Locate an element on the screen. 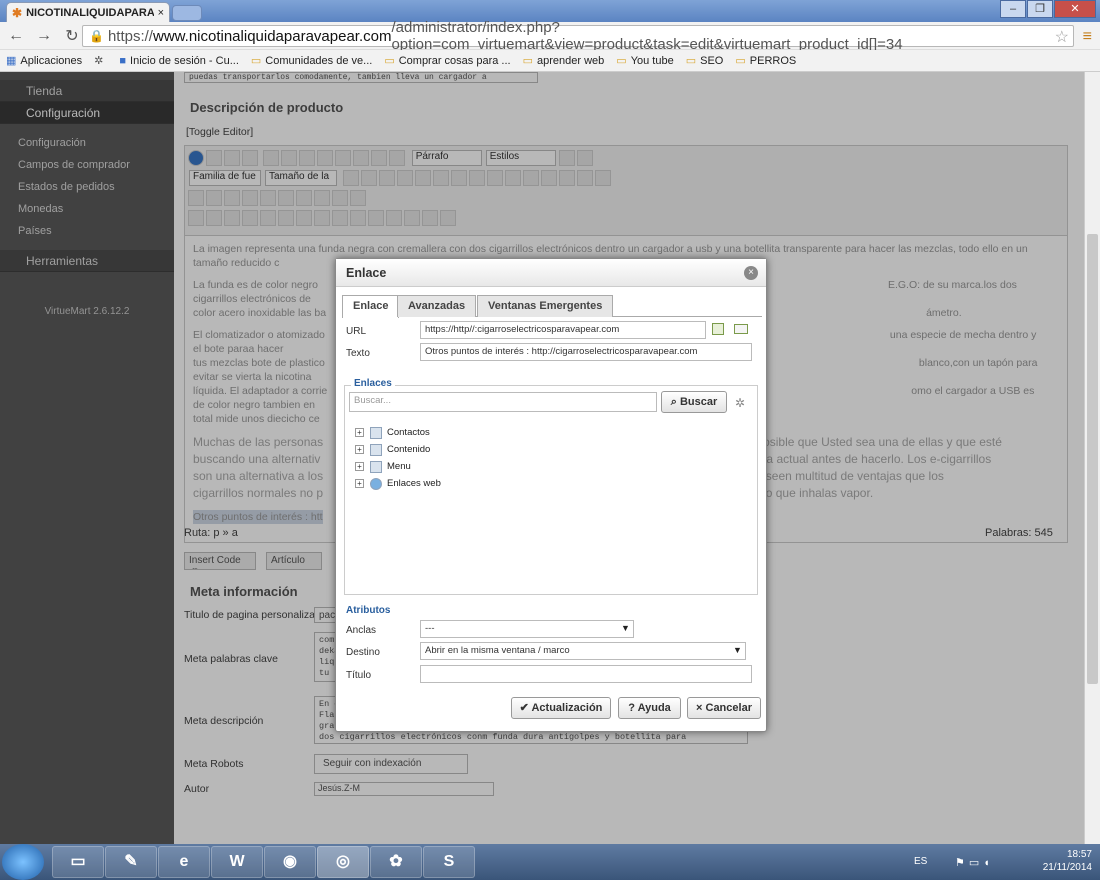 This screenshot has height=880, width=1100. url-label: URL is located at coordinates (356, 331).